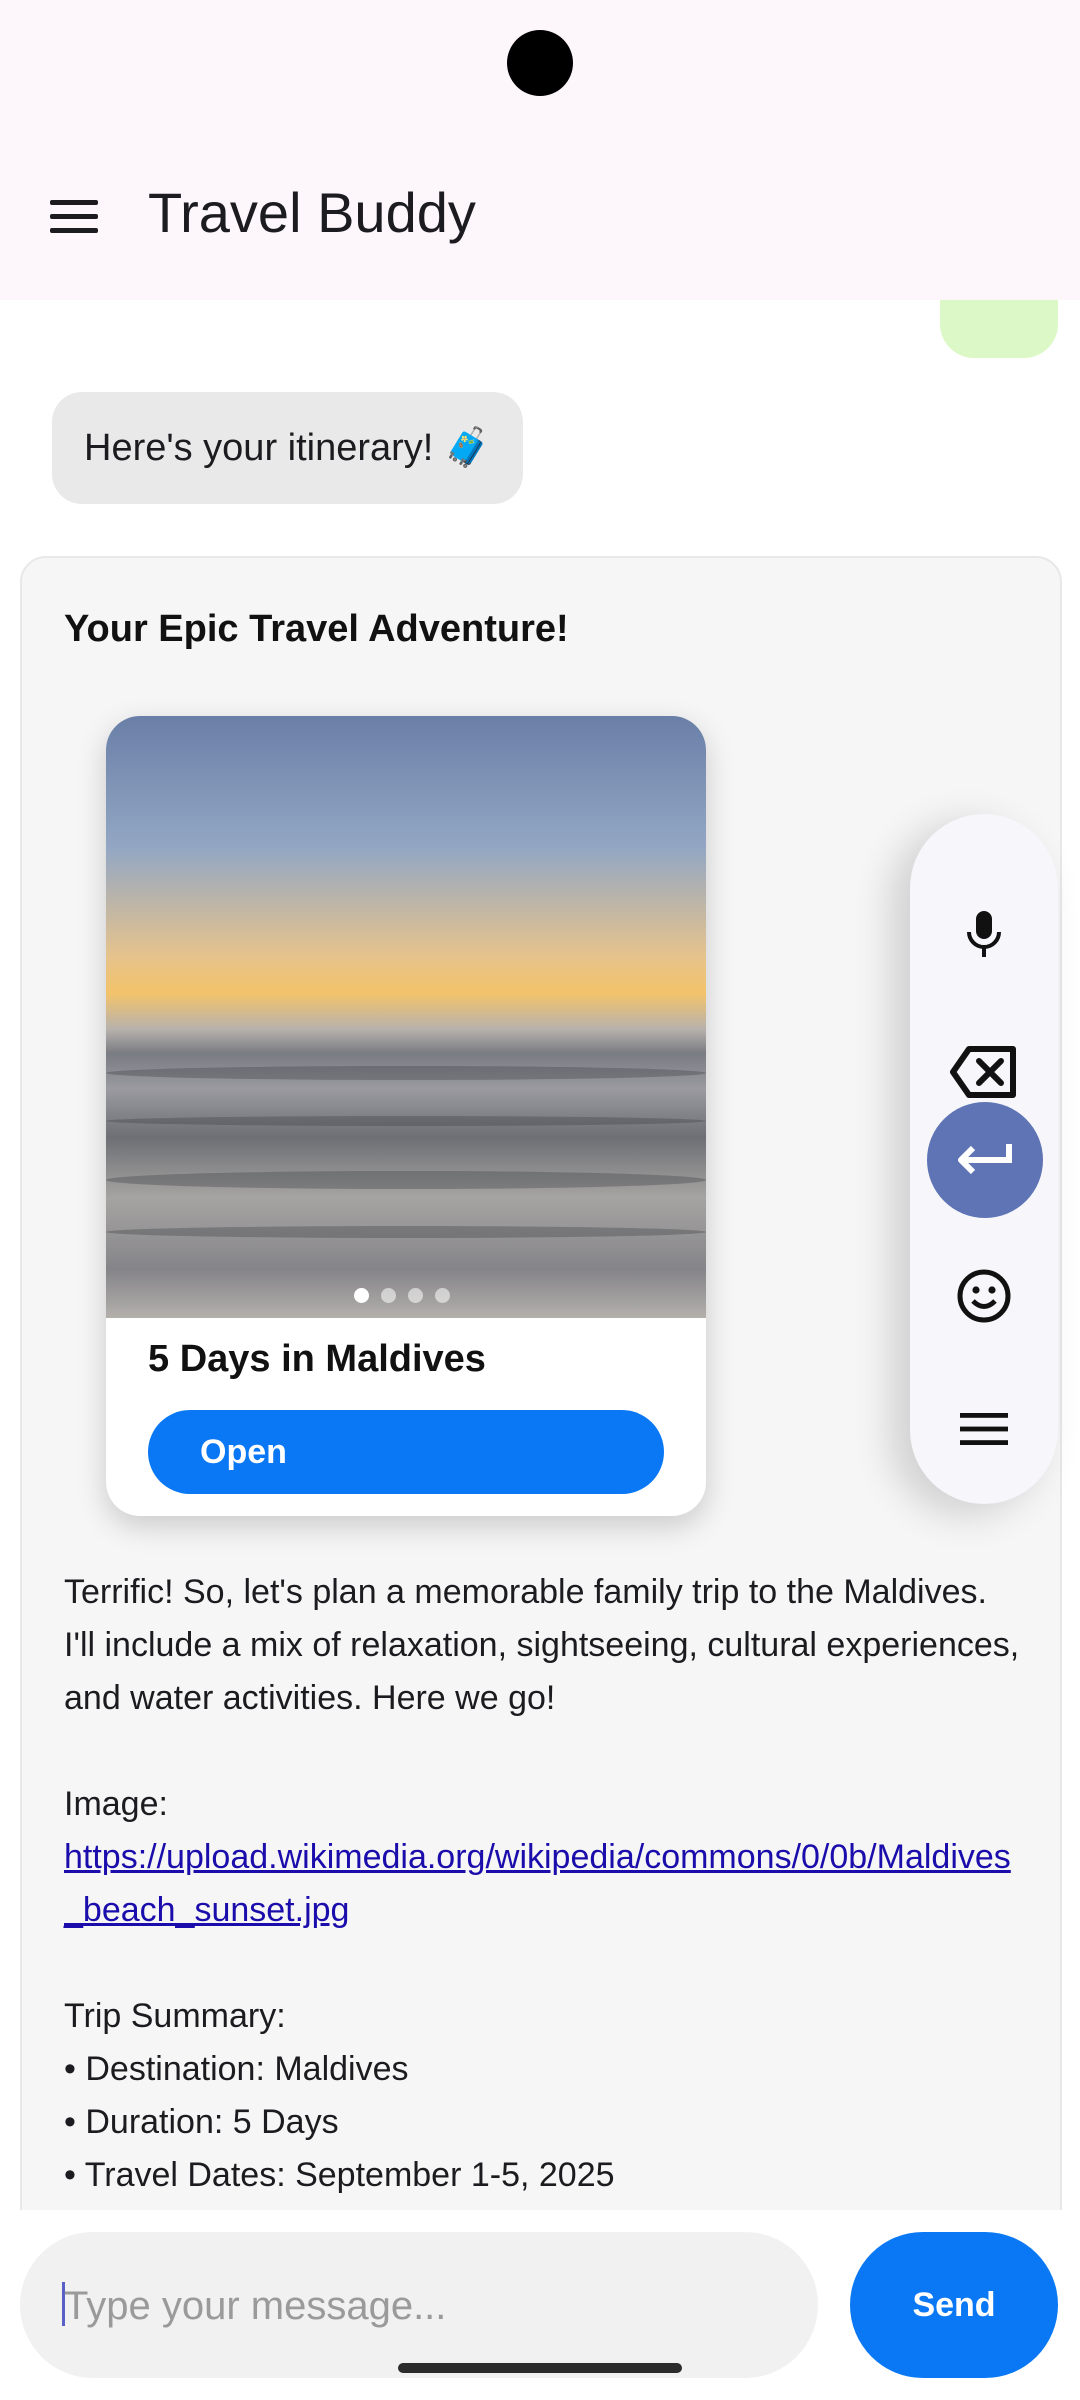  What do you see at coordinates (984, 935) in the screenshot?
I see `microphone-icon` at bounding box center [984, 935].